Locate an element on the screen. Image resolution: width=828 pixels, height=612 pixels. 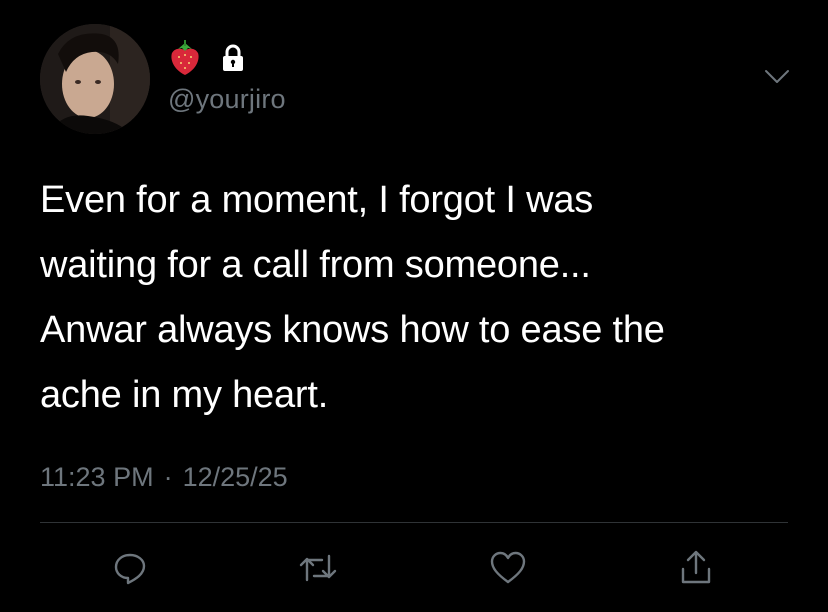
avatar-image is located at coordinates (95, 79).